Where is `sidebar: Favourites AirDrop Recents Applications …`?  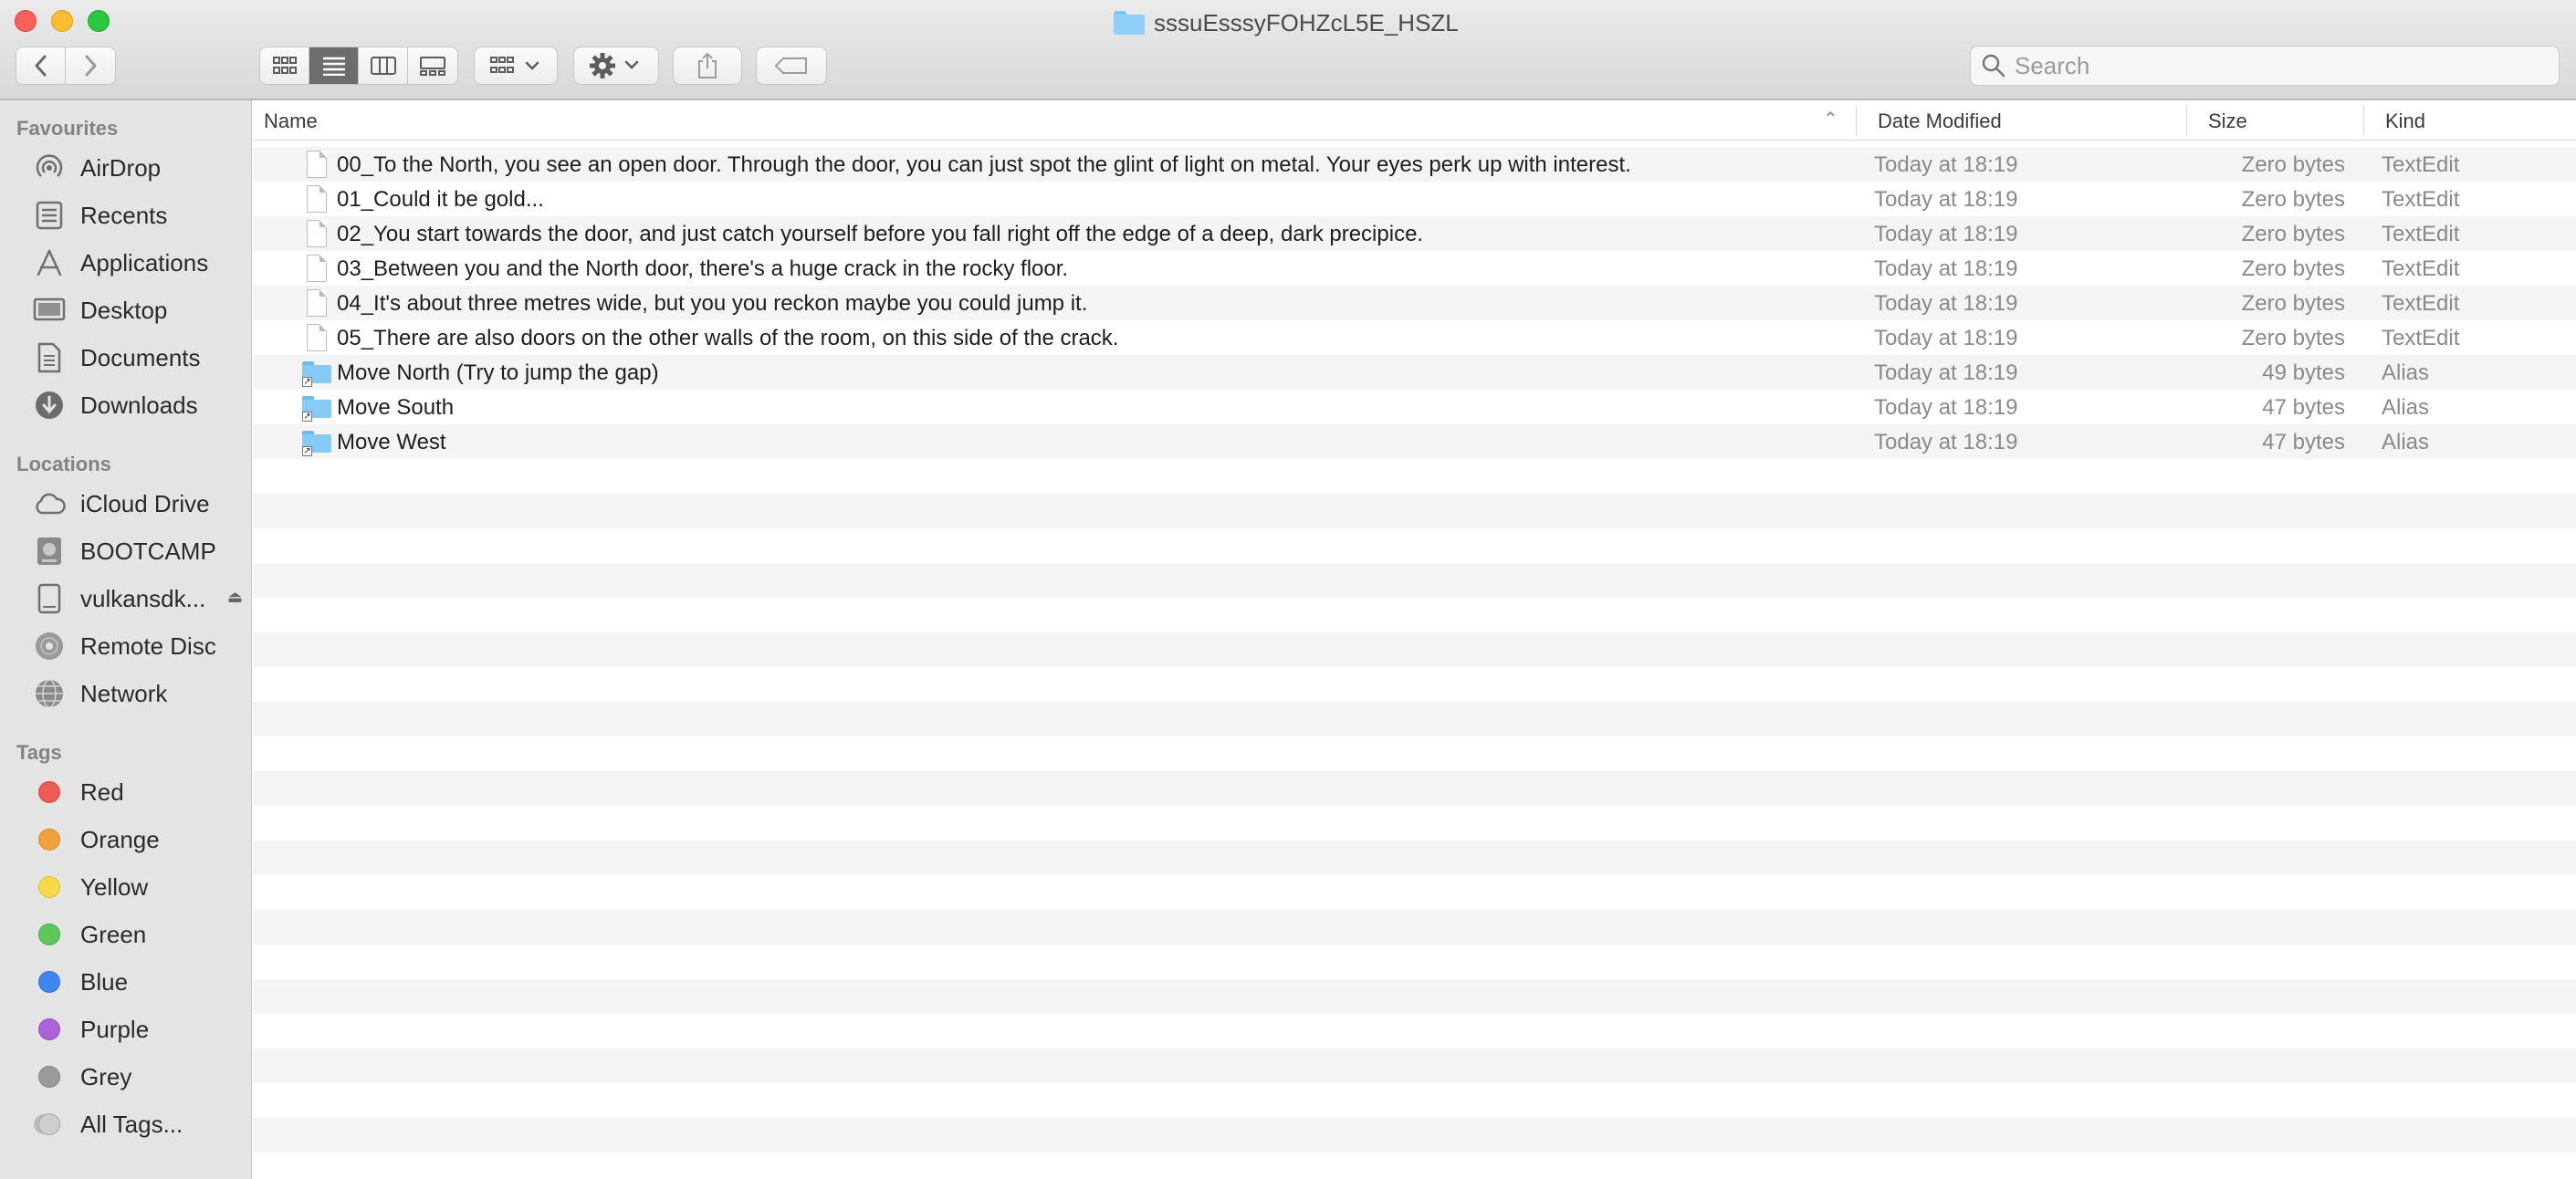 sidebar: Favourites AirDrop Recents Applications … is located at coordinates (126, 639).